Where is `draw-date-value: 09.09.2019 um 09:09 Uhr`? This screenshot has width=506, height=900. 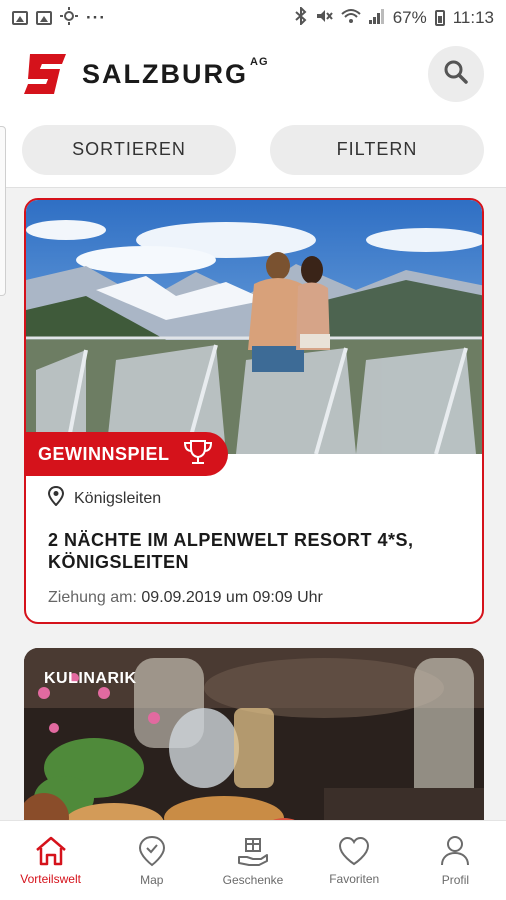 draw-date-value: 09.09.2019 um 09:09 Uhr is located at coordinates (232, 597).